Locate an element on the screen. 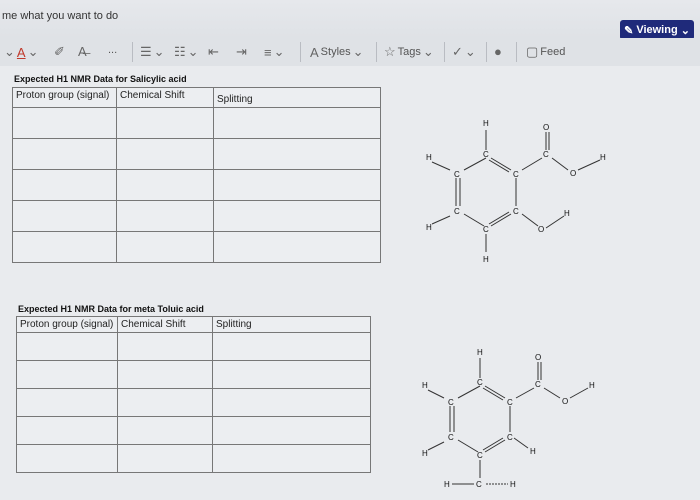 This screenshot has height=500, width=700. tag-star-icon: ☆ is located at coordinates (390, 51).